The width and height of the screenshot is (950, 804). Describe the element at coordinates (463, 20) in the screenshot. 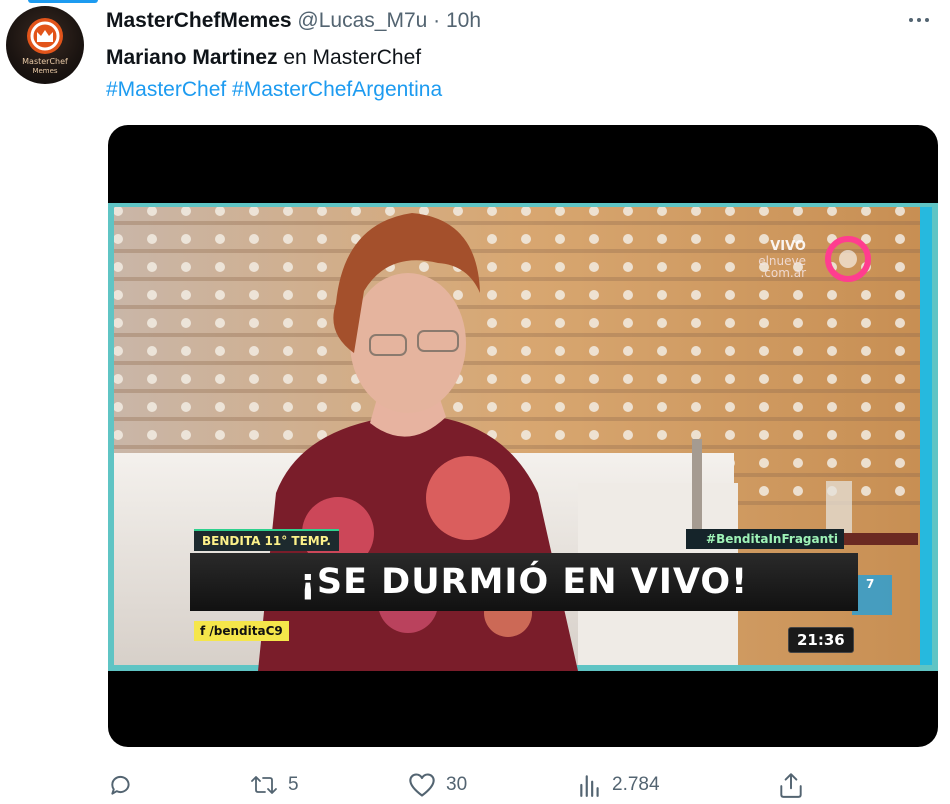

I see `tweet-timestamp: 10h` at that location.